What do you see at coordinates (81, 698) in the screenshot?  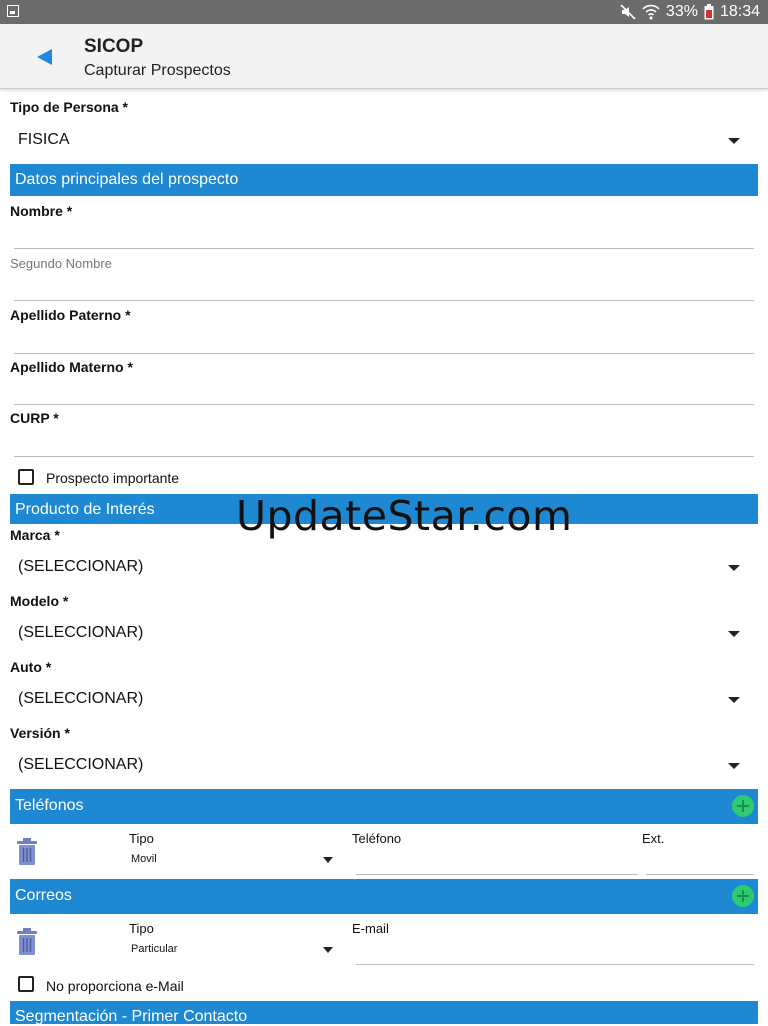 I see `auto-value: (SELECCIONAR)` at bounding box center [81, 698].